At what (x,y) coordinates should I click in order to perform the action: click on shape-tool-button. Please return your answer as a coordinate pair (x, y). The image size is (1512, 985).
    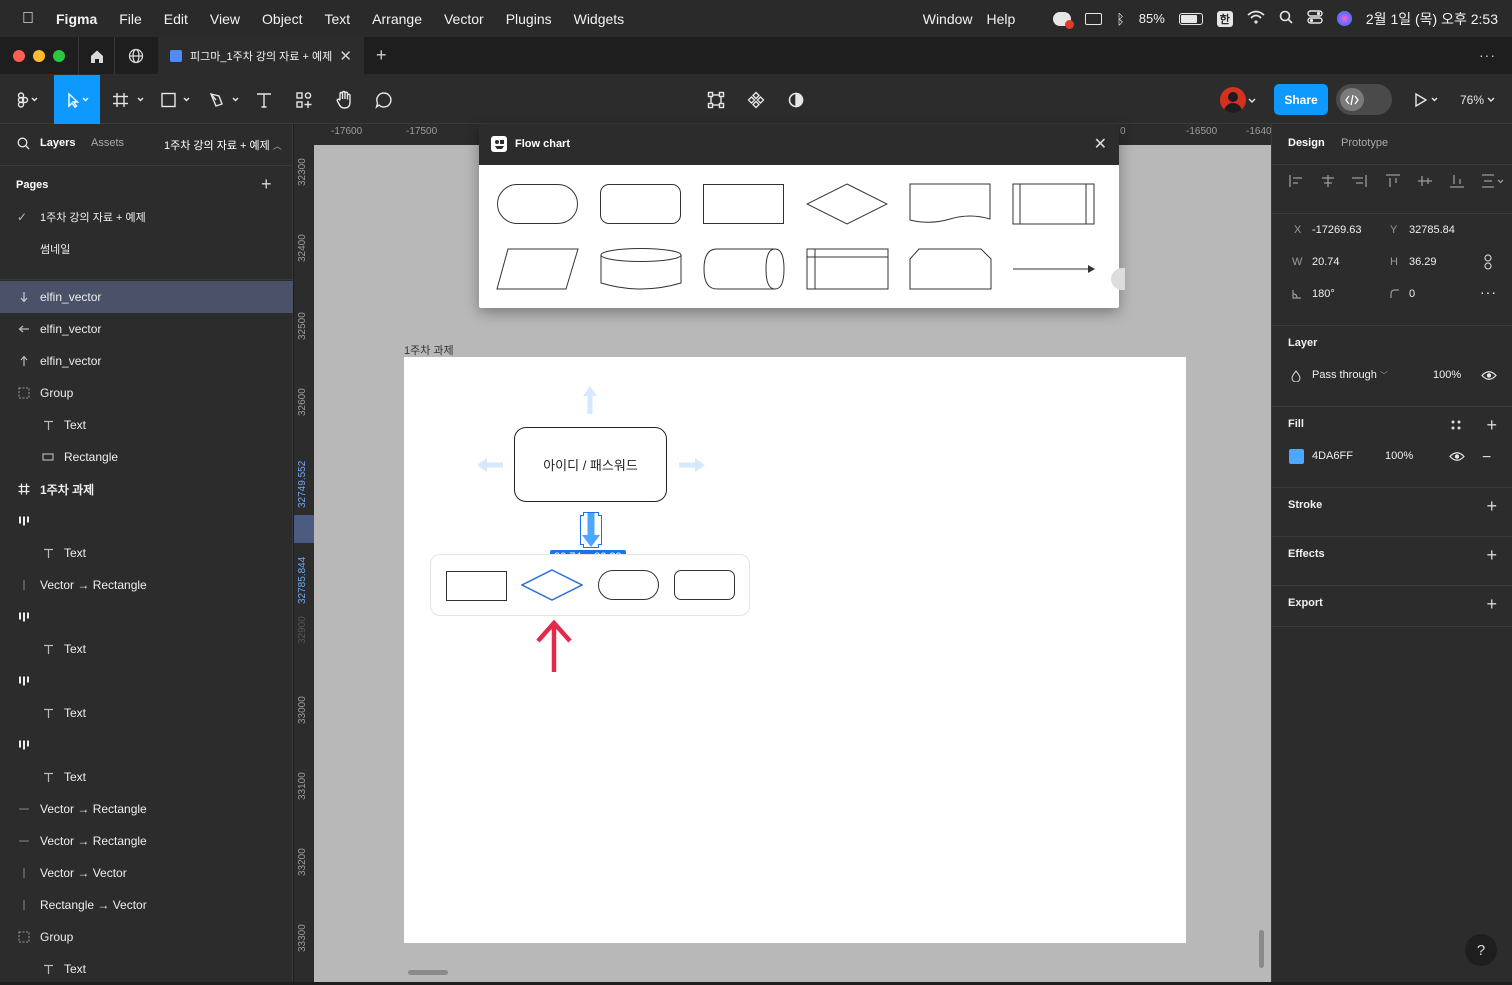
    Looking at the image, I should click on (176, 99).